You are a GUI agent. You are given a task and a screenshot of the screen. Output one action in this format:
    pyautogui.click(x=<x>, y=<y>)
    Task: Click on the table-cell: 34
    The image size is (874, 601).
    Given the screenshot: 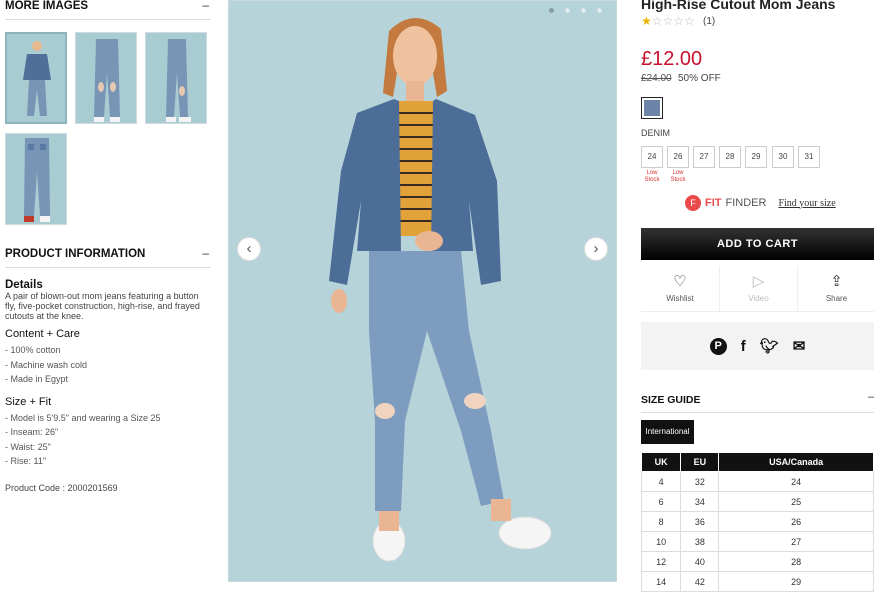 What is the action you would take?
    pyautogui.click(x=700, y=501)
    